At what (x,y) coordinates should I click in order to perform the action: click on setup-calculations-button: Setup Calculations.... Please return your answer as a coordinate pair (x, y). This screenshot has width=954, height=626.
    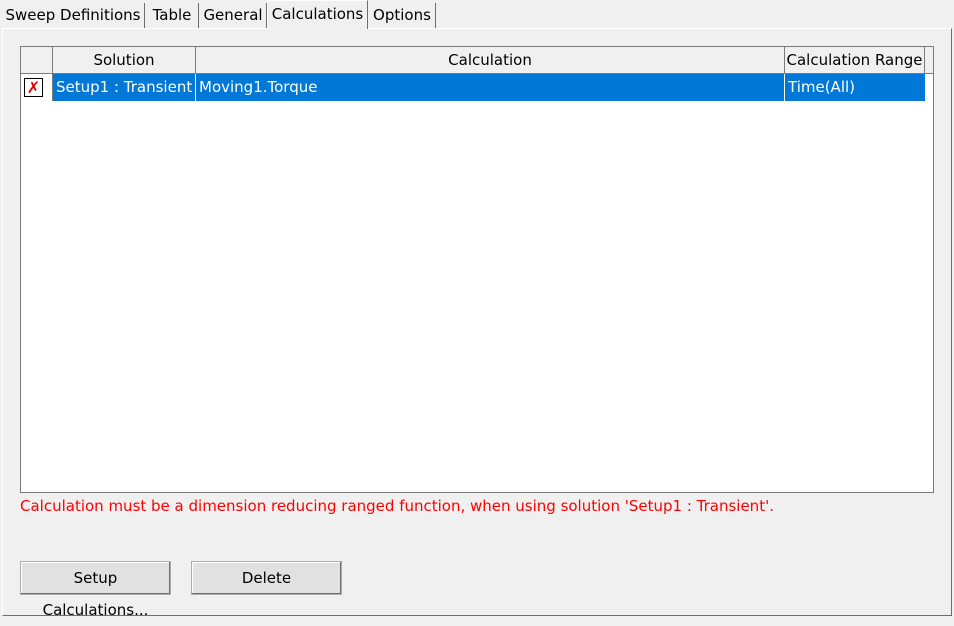
    Looking at the image, I should click on (95, 590).